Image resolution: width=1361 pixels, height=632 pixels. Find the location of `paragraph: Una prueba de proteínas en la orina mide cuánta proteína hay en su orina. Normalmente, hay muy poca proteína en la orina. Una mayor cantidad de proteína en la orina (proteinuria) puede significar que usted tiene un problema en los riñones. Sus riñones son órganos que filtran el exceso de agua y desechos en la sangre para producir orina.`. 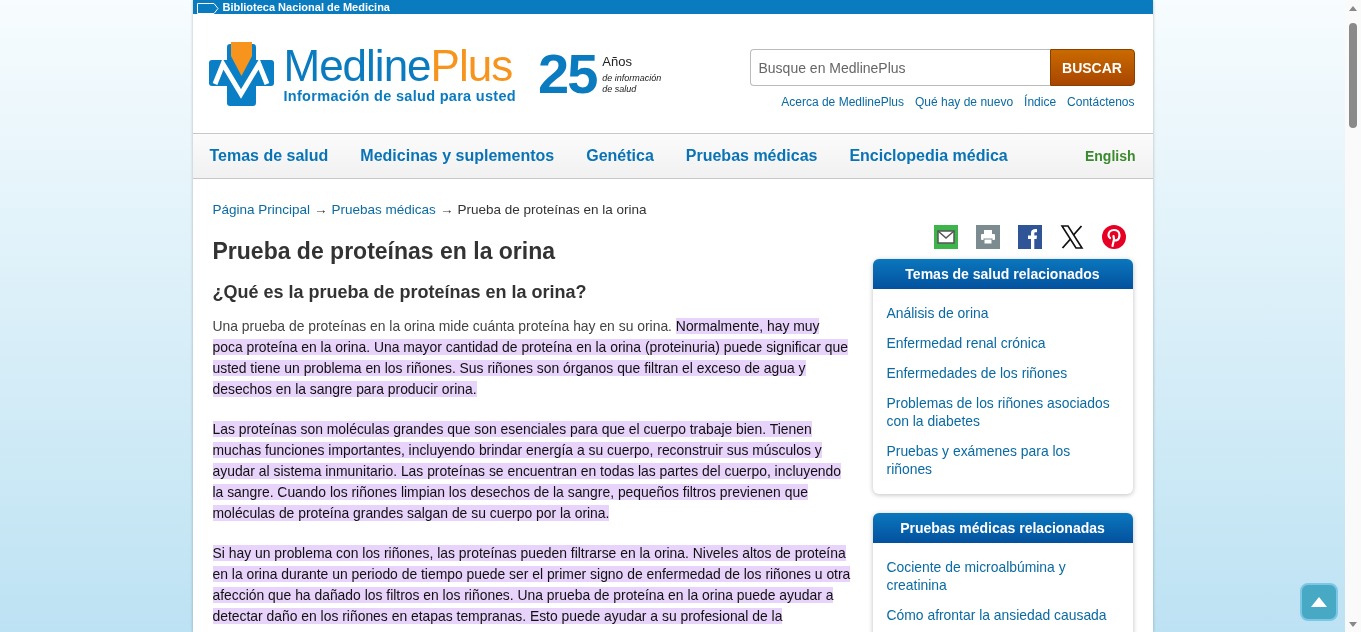

paragraph: Una prueba de proteínas en la orina mide cuánta proteína hay en su orina. Normalmente, hay muy poca proteína en la orina. Una mayor cantidad de proteína en la orina (proteinuria) puede significar que usted tiene un problema en los riñones. Sus riñones son órganos que filtran el exceso de agua y desechos en la sangre para producir orina. is located at coordinates (531, 358).